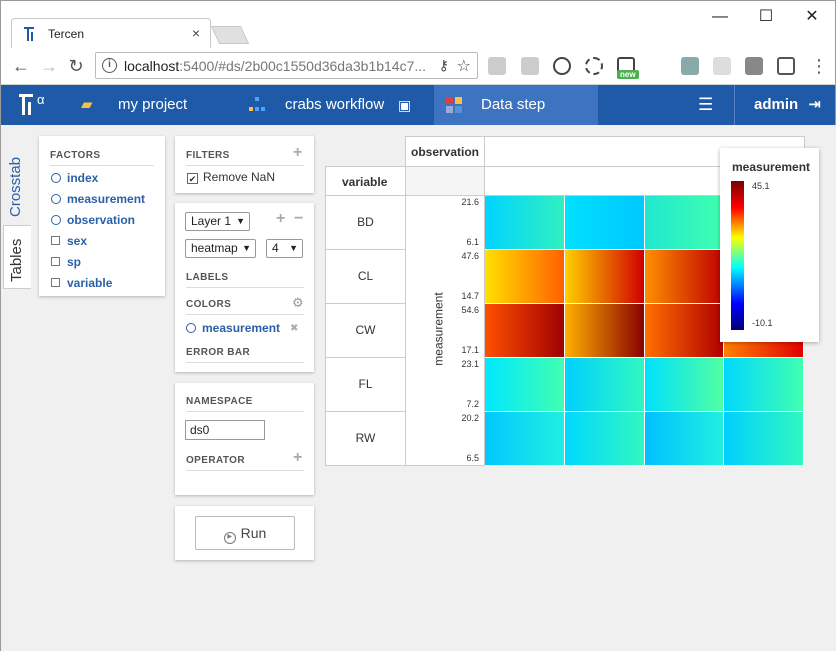 This screenshot has width=836, height=651. Describe the element at coordinates (284, 248) in the screenshot. I see `size-select: 4 ▼` at that location.